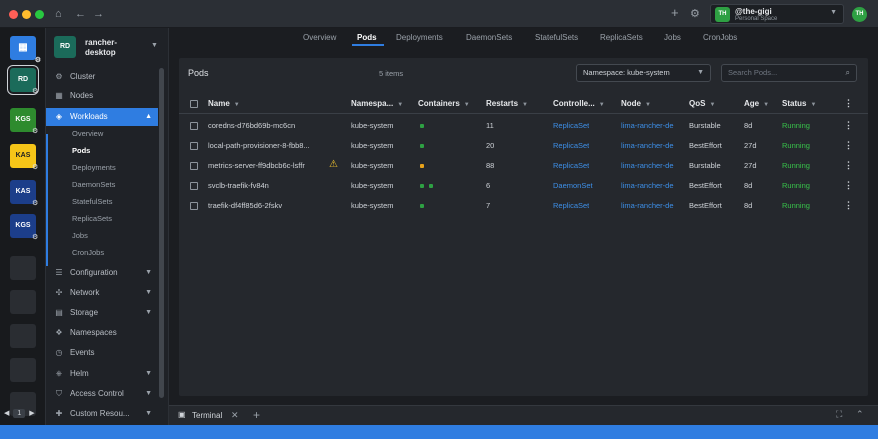 This screenshot has width=878, height=439. Describe the element at coordinates (59, 332) in the screenshot. I see `layers-icon: ❖` at that location.